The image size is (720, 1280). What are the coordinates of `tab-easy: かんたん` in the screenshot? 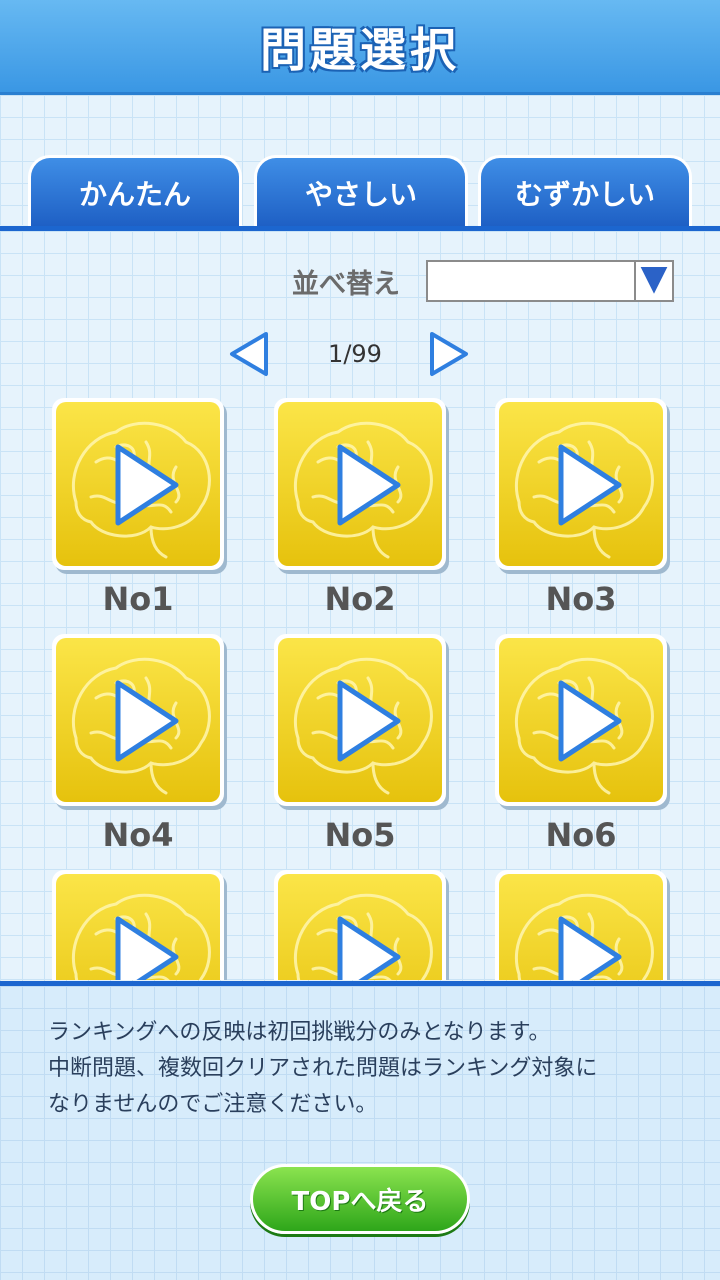 It's located at (135, 191).